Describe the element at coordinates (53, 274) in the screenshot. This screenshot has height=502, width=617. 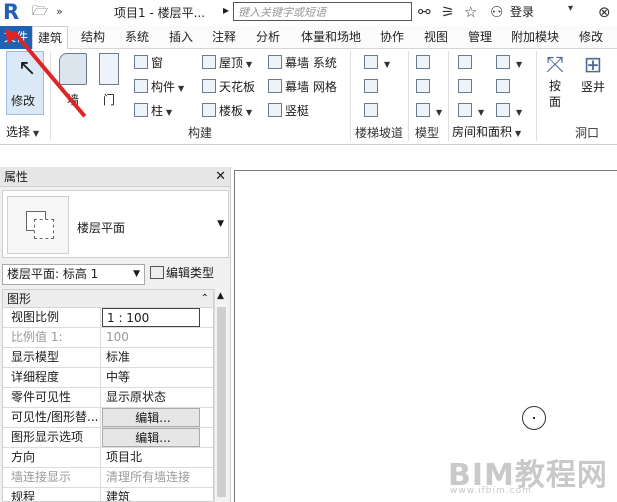
I see `instance-selector-value: 楼层平面: 标高 1` at that location.